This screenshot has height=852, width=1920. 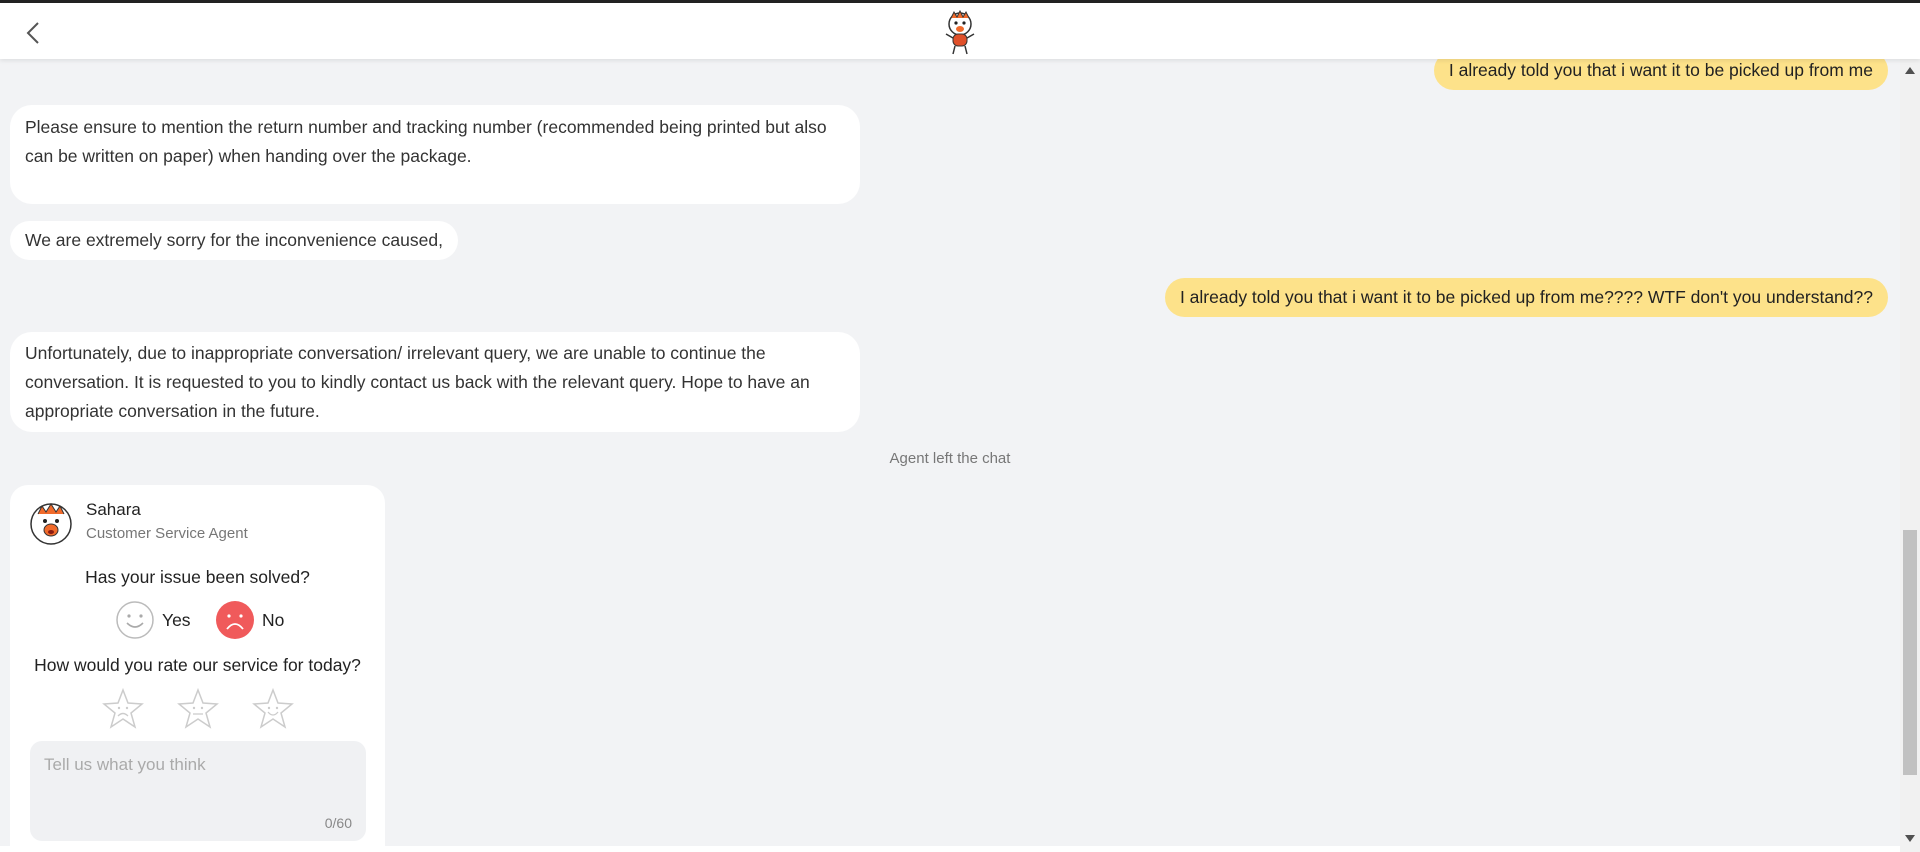 I want to click on avatar, so click(x=51, y=524).